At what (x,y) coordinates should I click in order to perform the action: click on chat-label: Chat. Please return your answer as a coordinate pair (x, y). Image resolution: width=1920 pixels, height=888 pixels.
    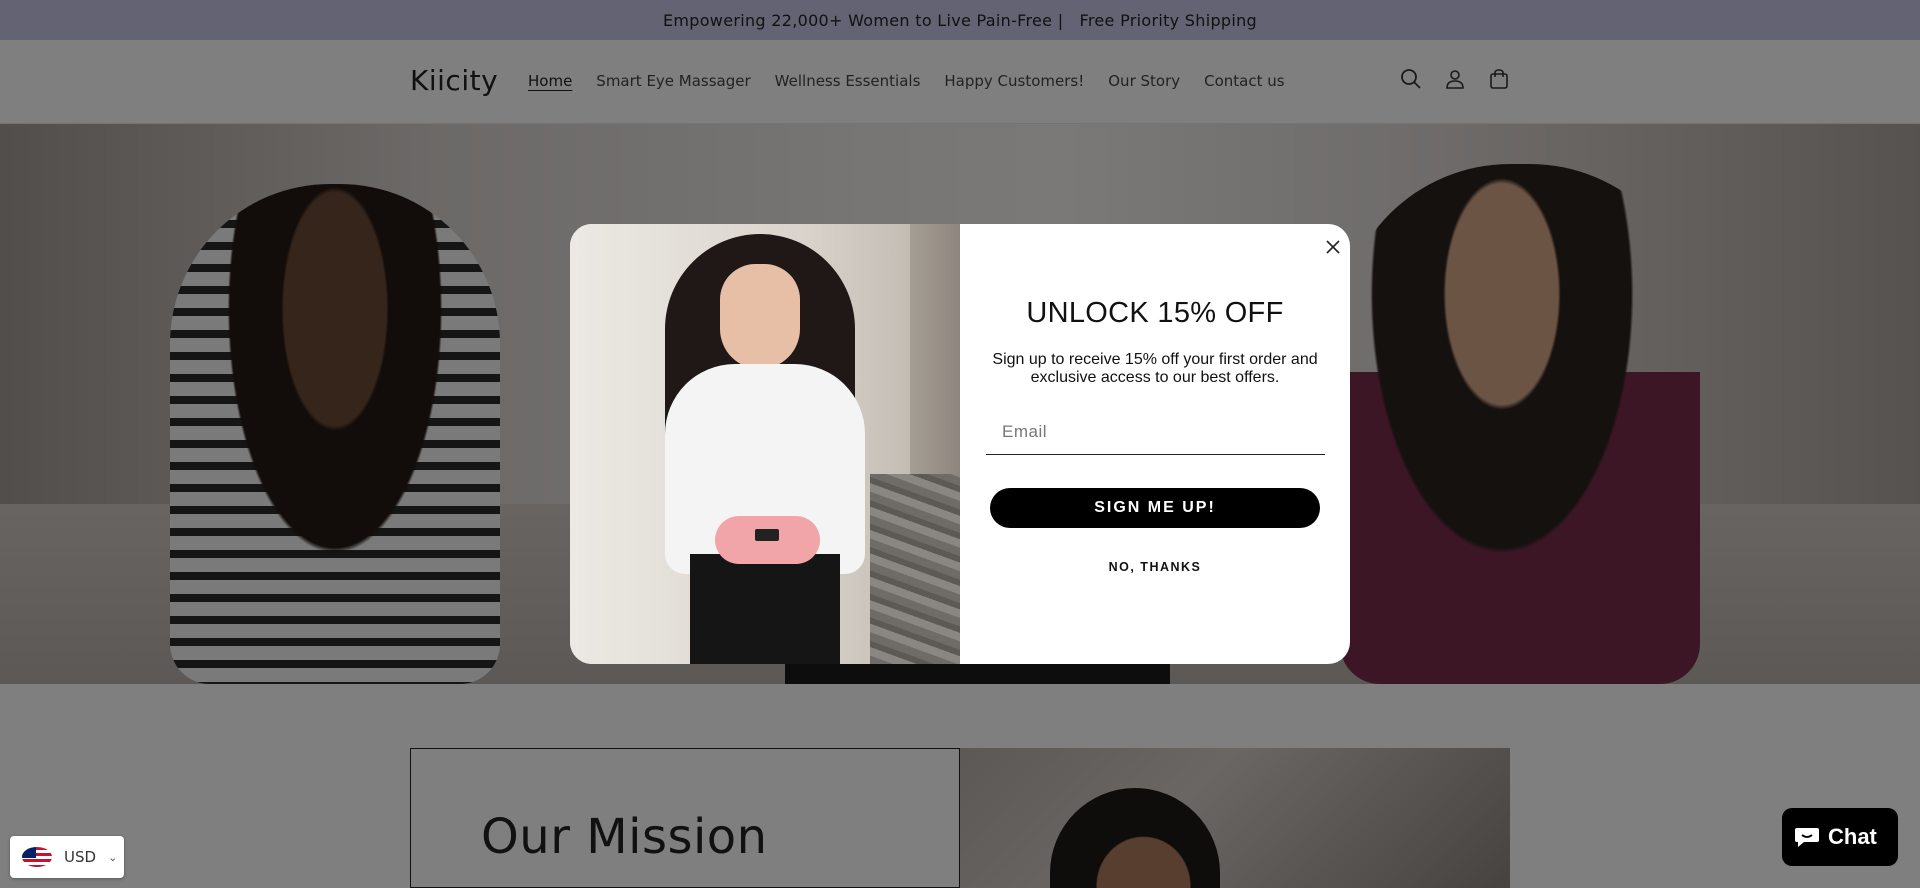
    Looking at the image, I should click on (1852, 836).